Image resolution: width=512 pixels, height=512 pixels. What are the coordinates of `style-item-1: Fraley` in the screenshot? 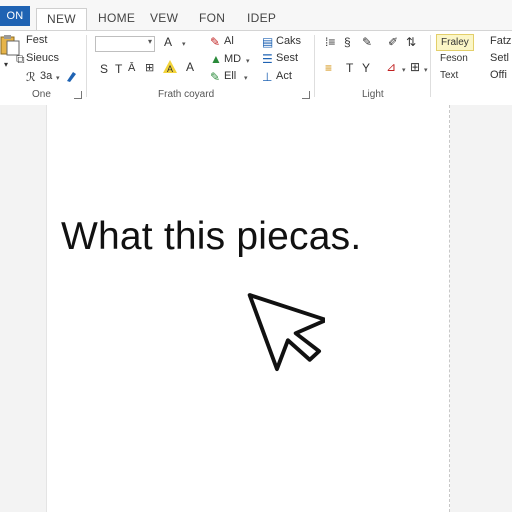 It's located at (455, 42).